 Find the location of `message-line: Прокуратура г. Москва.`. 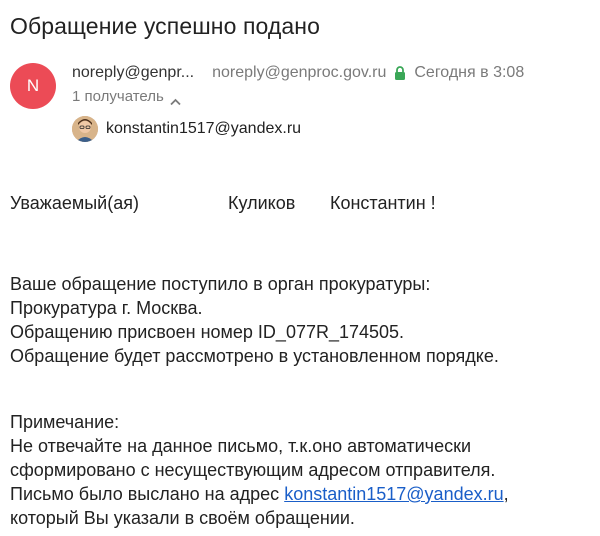

message-line: Прокуратура г. Москва. is located at coordinates (106, 308).